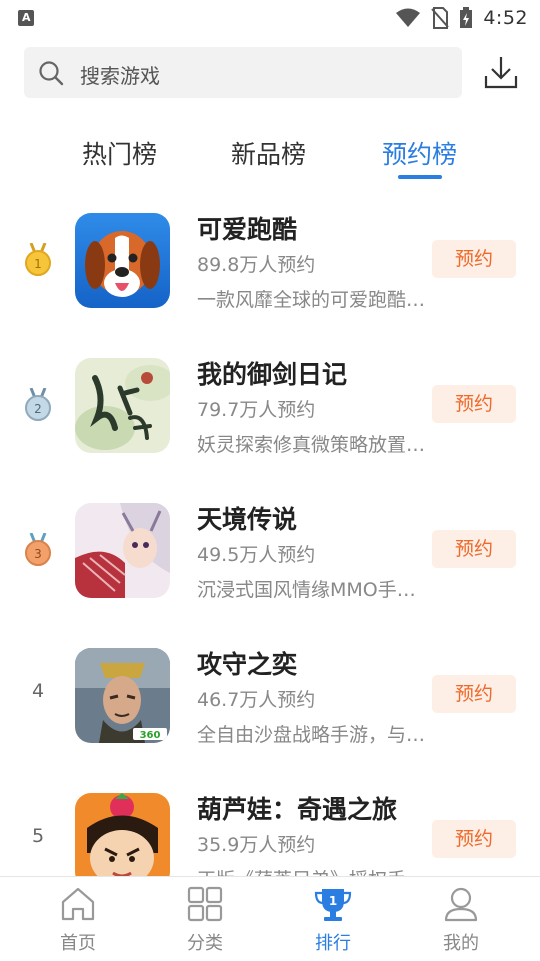  What do you see at coordinates (38, 836) in the screenshot?
I see `rank-number: 5` at bounding box center [38, 836].